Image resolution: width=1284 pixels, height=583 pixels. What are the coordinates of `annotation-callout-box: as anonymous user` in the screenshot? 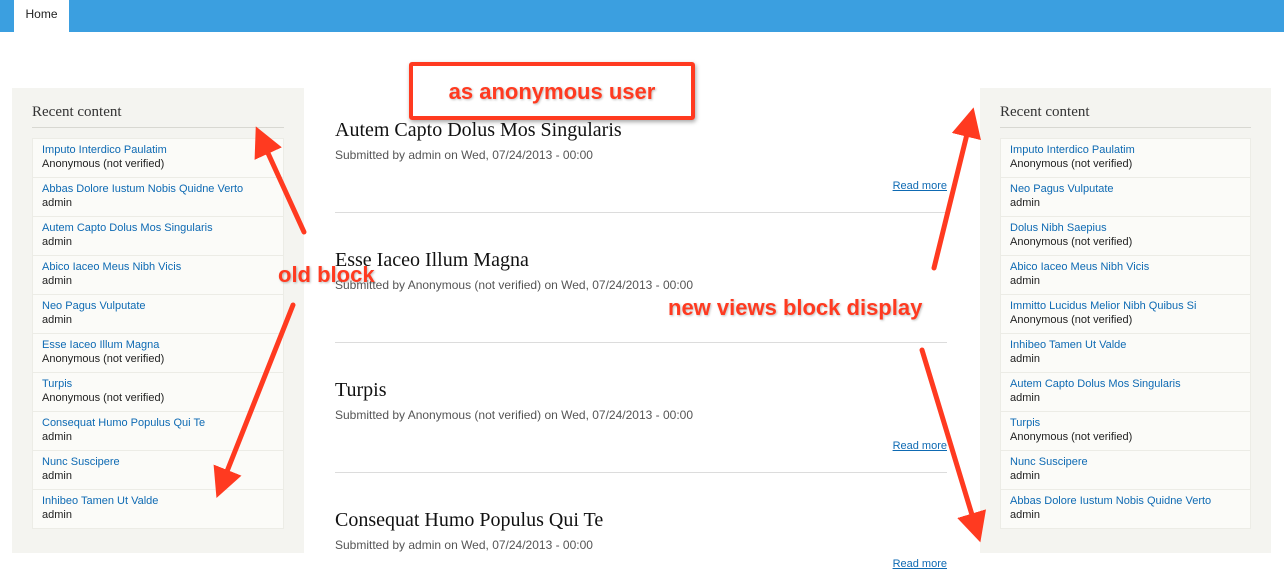 It's located at (552, 91).